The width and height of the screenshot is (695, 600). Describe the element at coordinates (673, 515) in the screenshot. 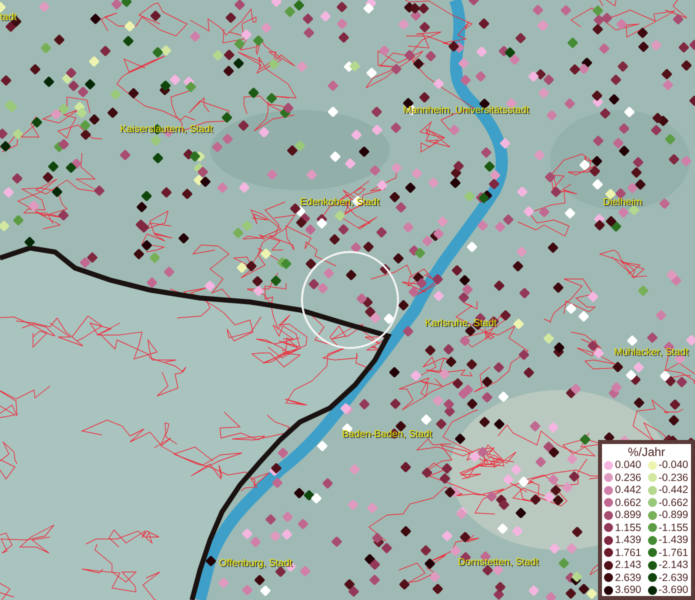

I see `legend-label: -0.899` at that location.